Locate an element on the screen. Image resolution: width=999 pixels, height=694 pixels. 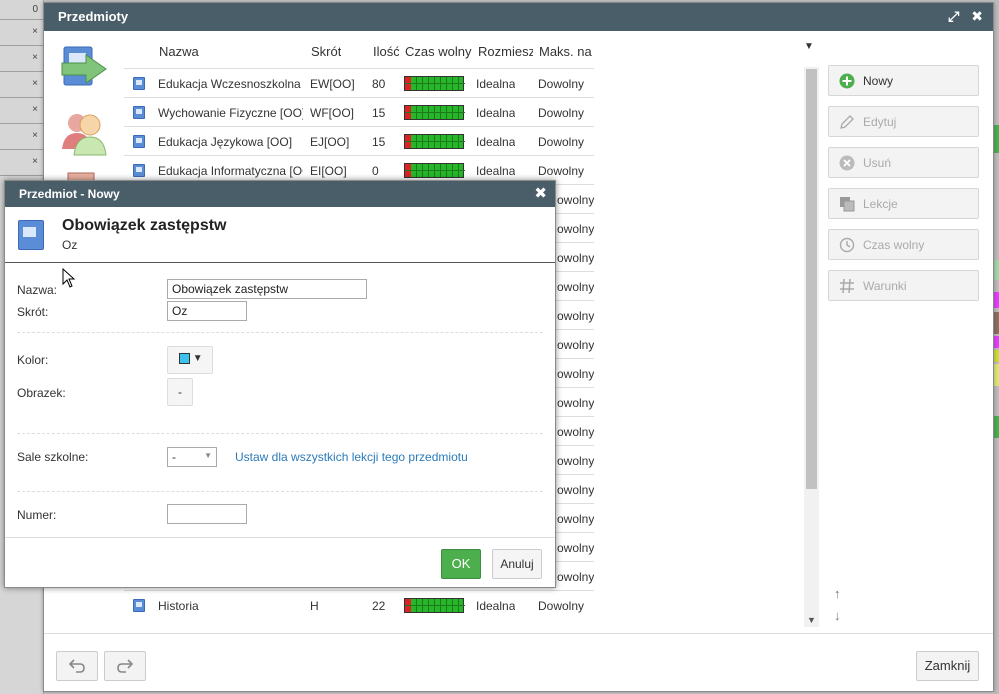
lessons-button: Lekcje is located at coordinates (903, 203).